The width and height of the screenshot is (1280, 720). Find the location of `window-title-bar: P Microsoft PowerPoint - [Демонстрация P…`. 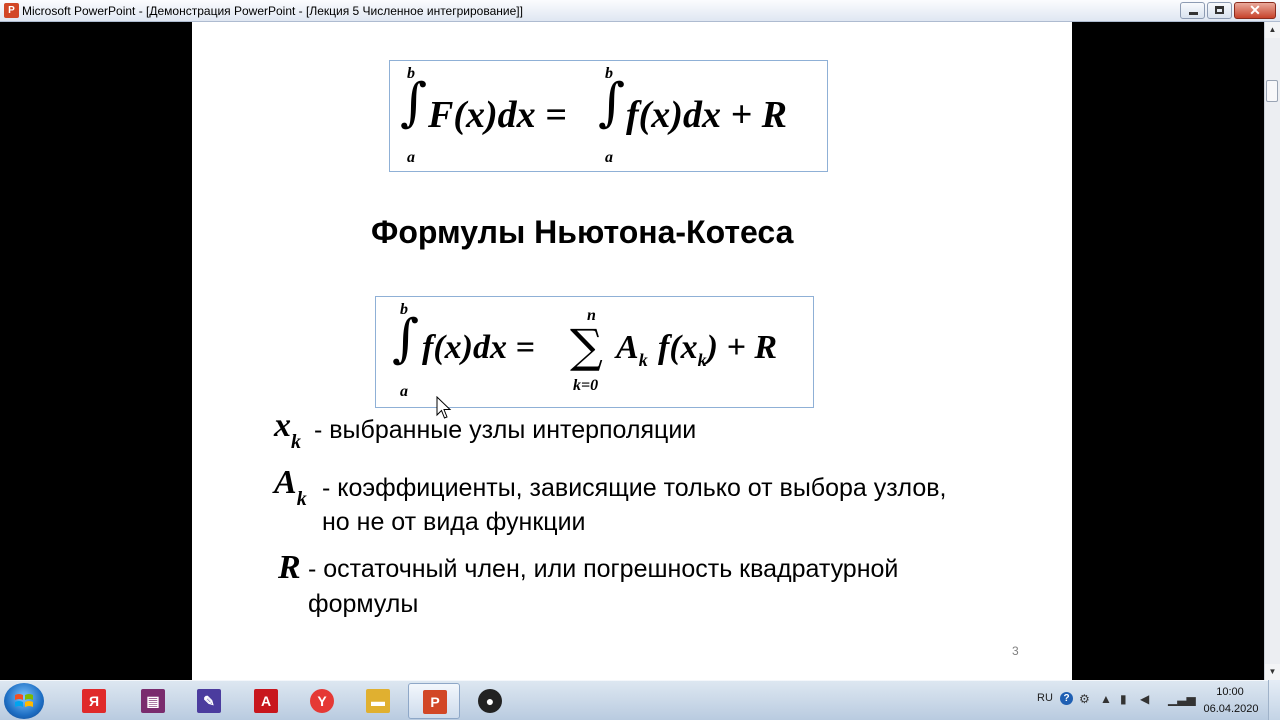

window-title-bar: P Microsoft PowerPoint - [Демонстрация P… is located at coordinates (640, 11).